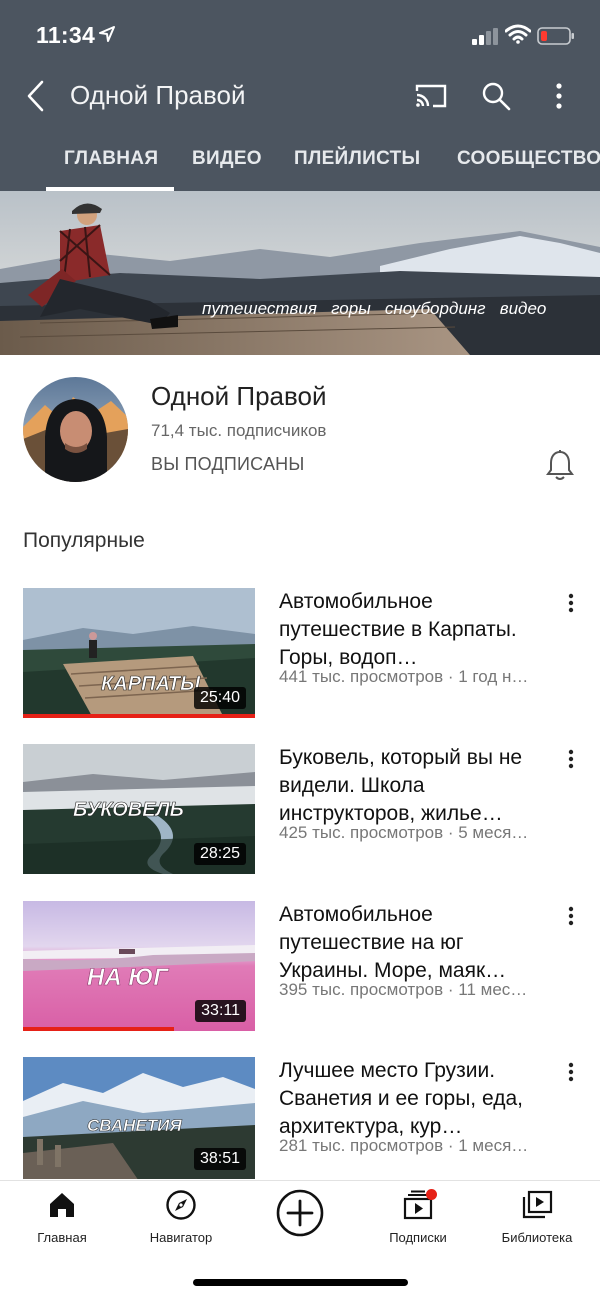 This screenshot has width=600, height=1297. I want to click on wifi-icon, so click(518, 34).